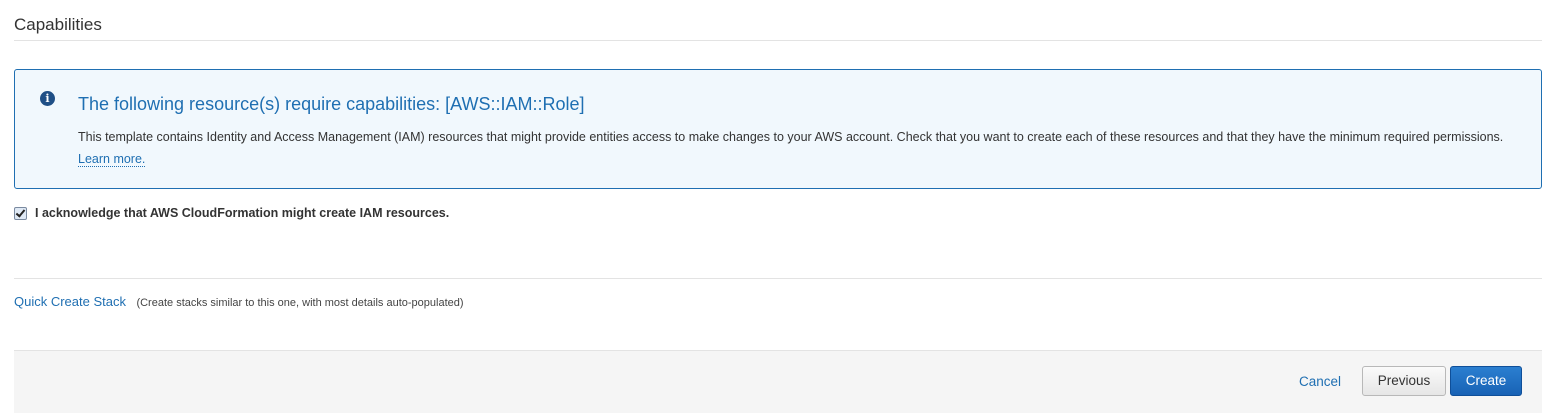 The image size is (1555, 413). Describe the element at coordinates (20, 213) in the screenshot. I see `acknowledge-checkbox` at that location.